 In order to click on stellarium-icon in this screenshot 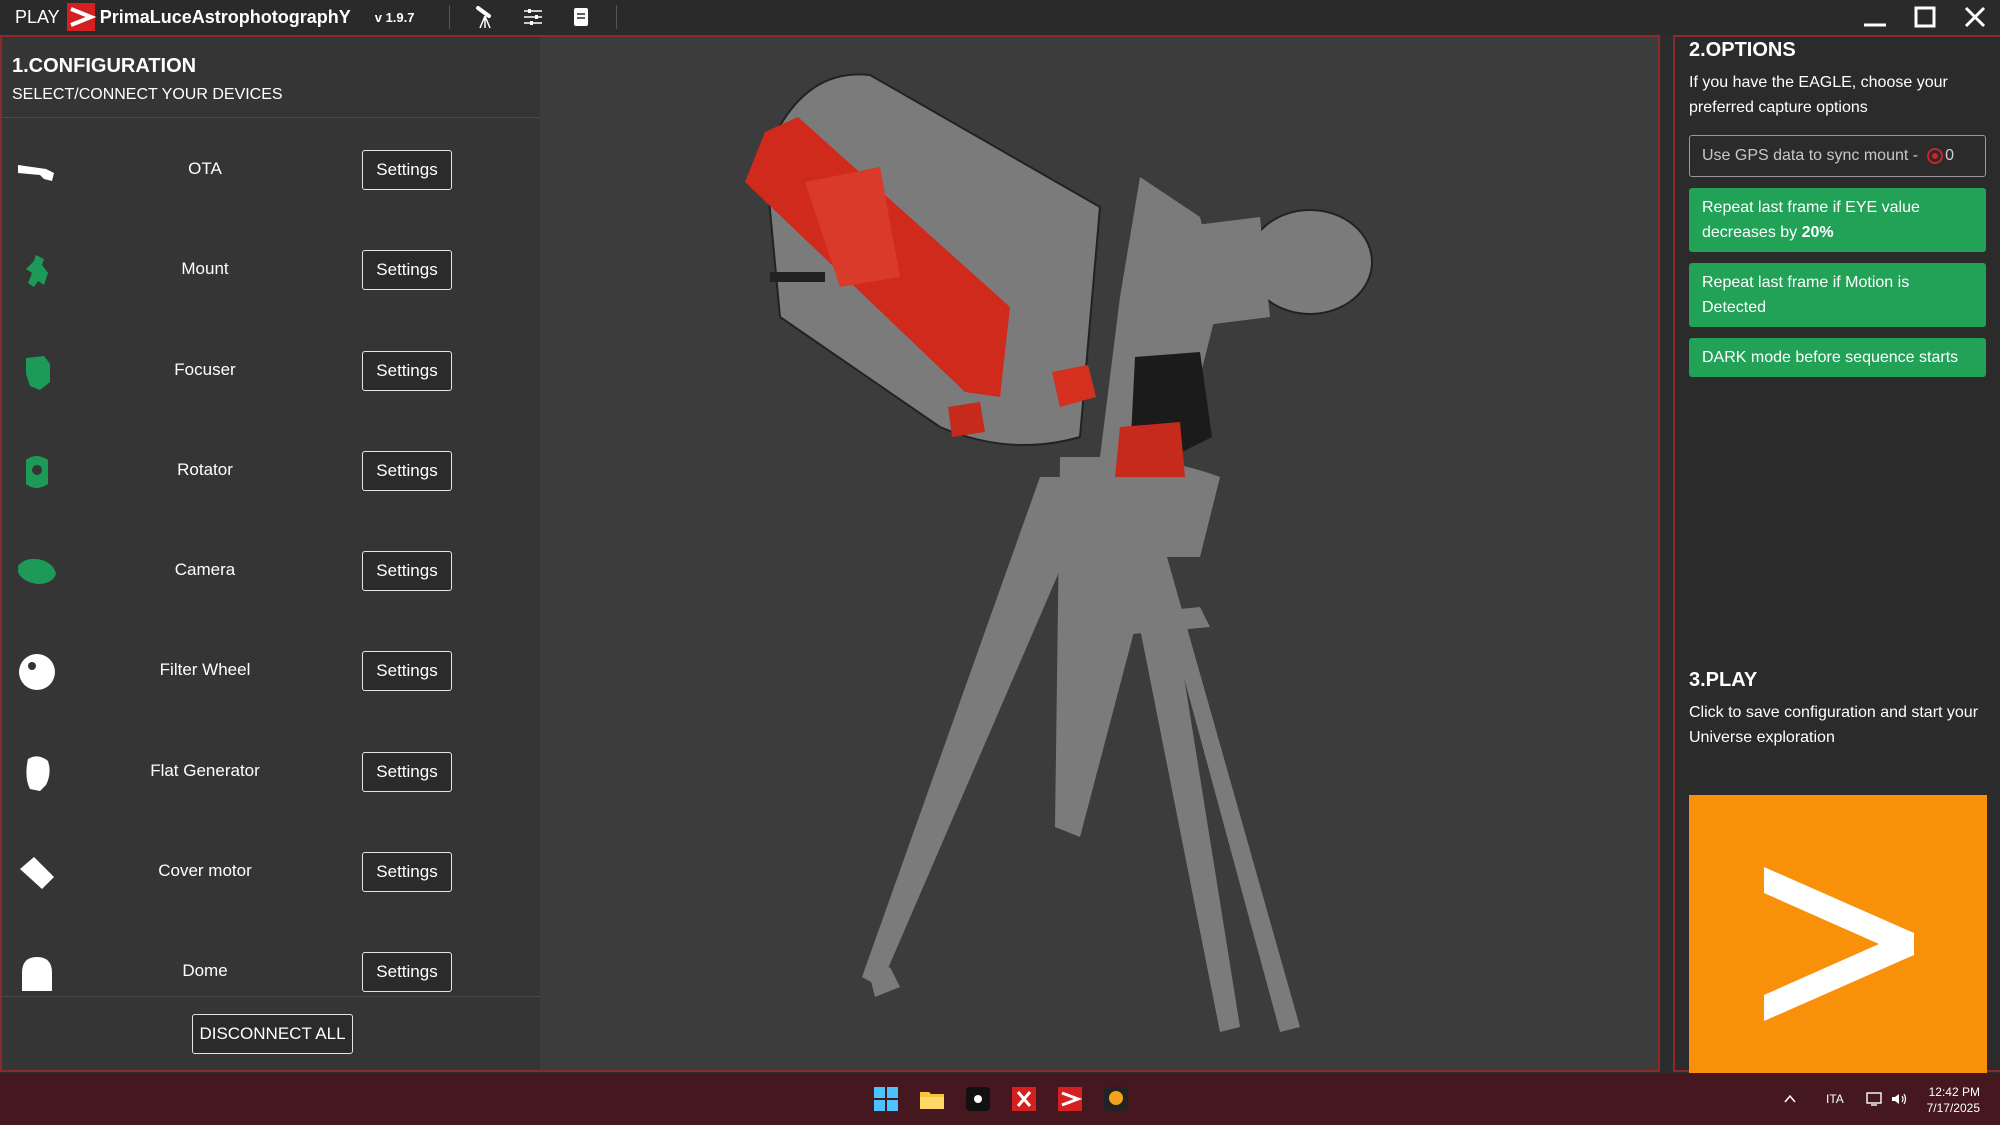, I will do `click(978, 1099)`.